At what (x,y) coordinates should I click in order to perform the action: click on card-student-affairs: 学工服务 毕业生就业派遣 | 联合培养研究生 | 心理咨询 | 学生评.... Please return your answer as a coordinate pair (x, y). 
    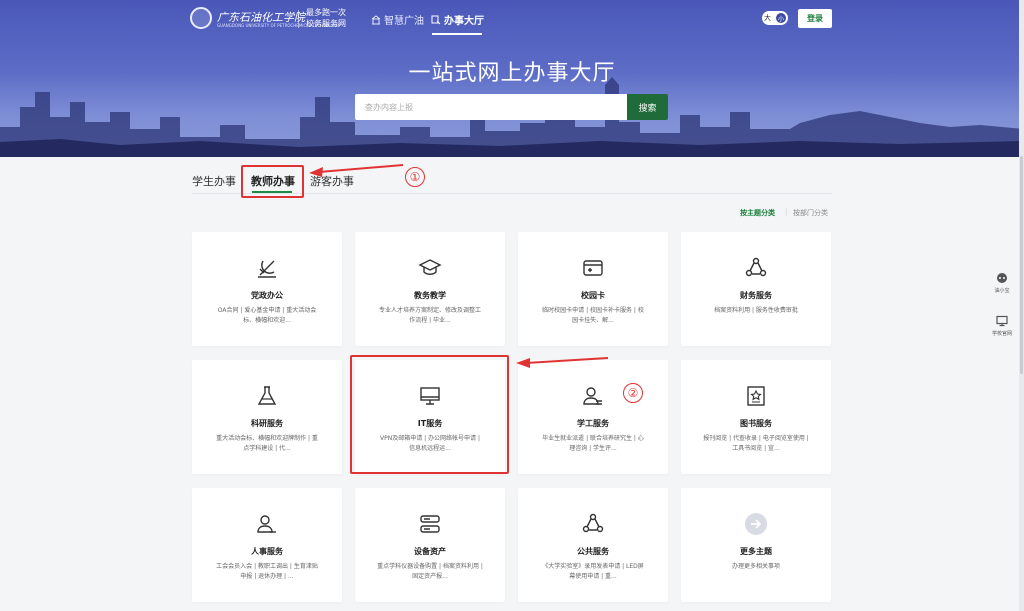
    Looking at the image, I should click on (593, 417).